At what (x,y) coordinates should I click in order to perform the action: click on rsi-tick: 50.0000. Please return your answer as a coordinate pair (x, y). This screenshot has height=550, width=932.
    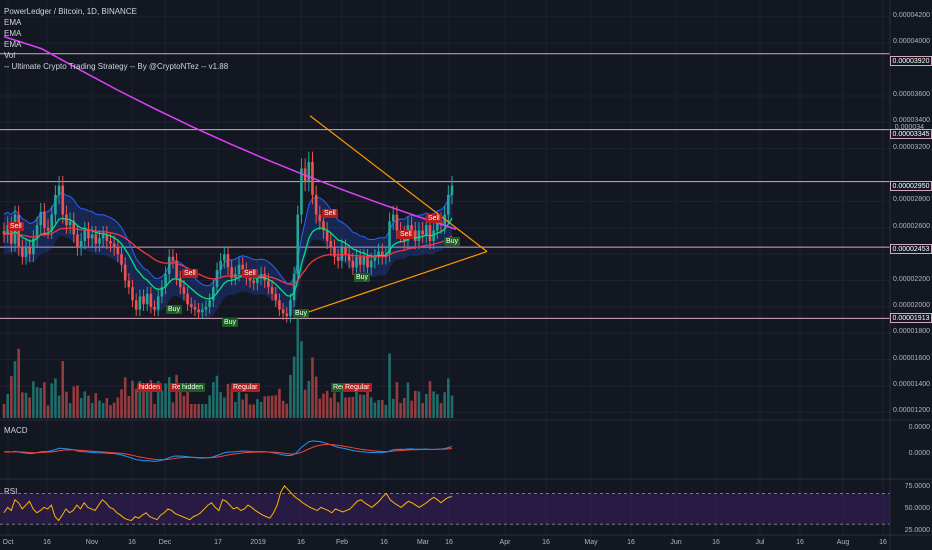
    Looking at the image, I should click on (917, 508).